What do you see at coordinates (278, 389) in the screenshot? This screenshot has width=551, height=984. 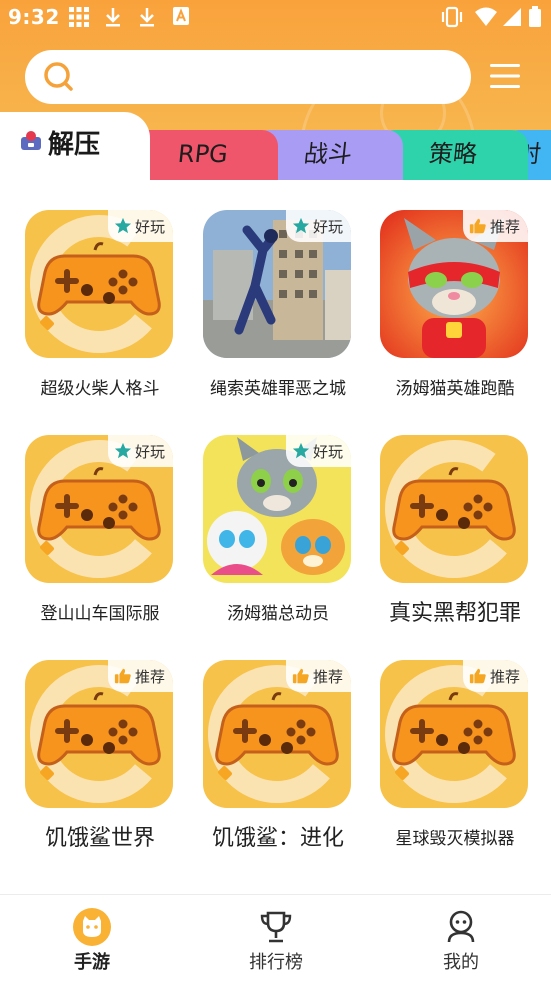 I see `game-title: 绳索英雄罪恶之城` at bounding box center [278, 389].